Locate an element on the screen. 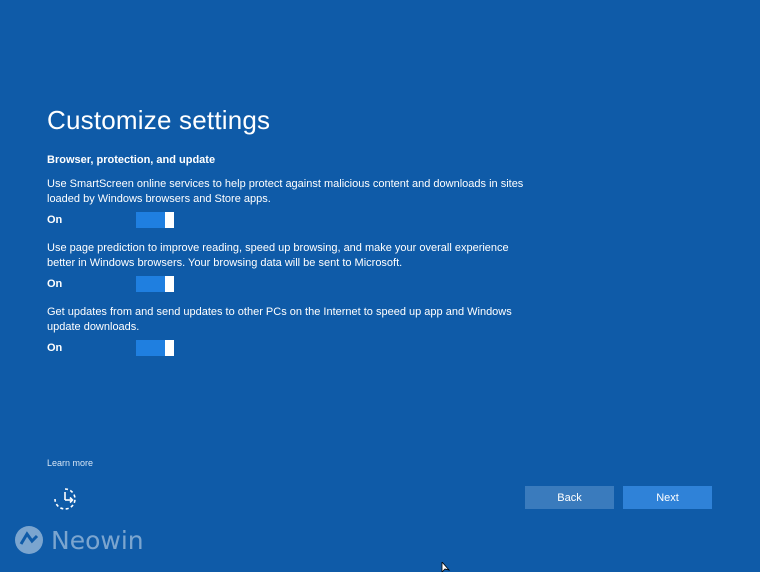  neowin-watermark: Neowin is located at coordinates (79, 540).